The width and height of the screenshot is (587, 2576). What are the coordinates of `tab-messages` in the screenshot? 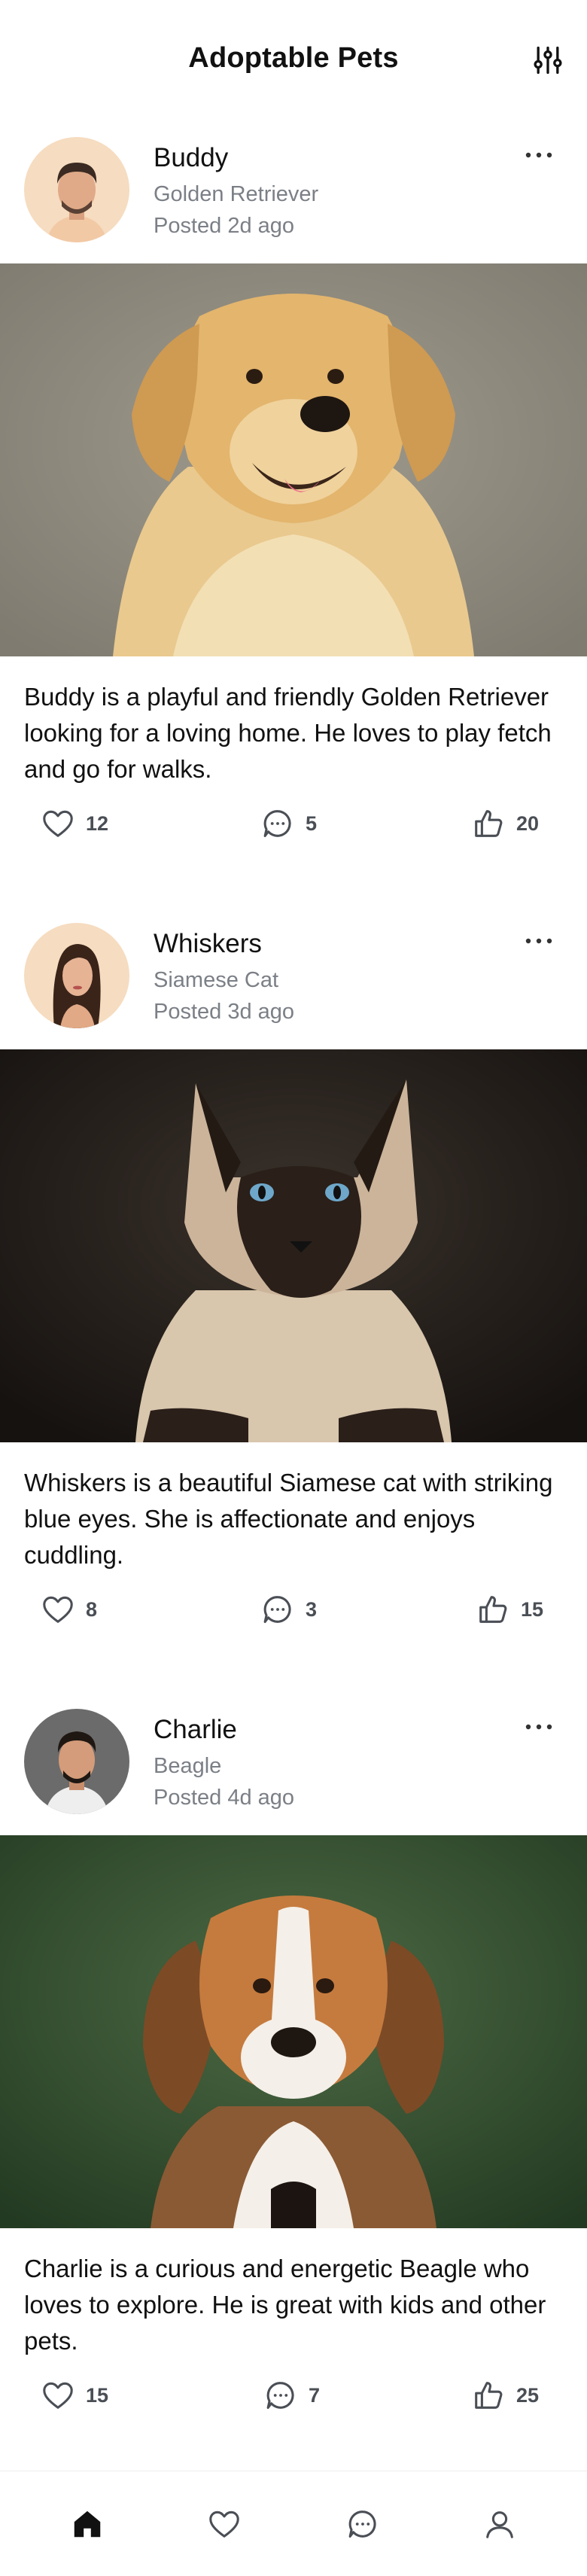 It's located at (362, 2524).